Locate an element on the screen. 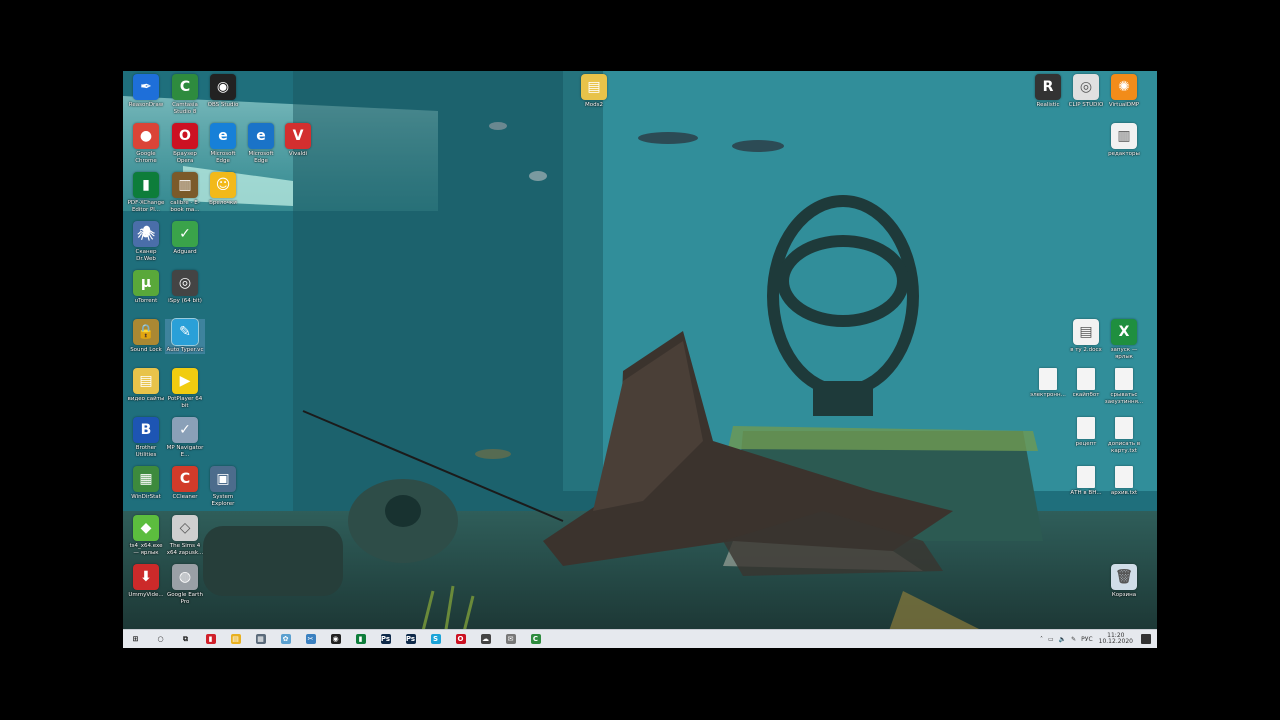  desktop-icon-ie: e Microsoft Edge is located at coordinates (261, 143).